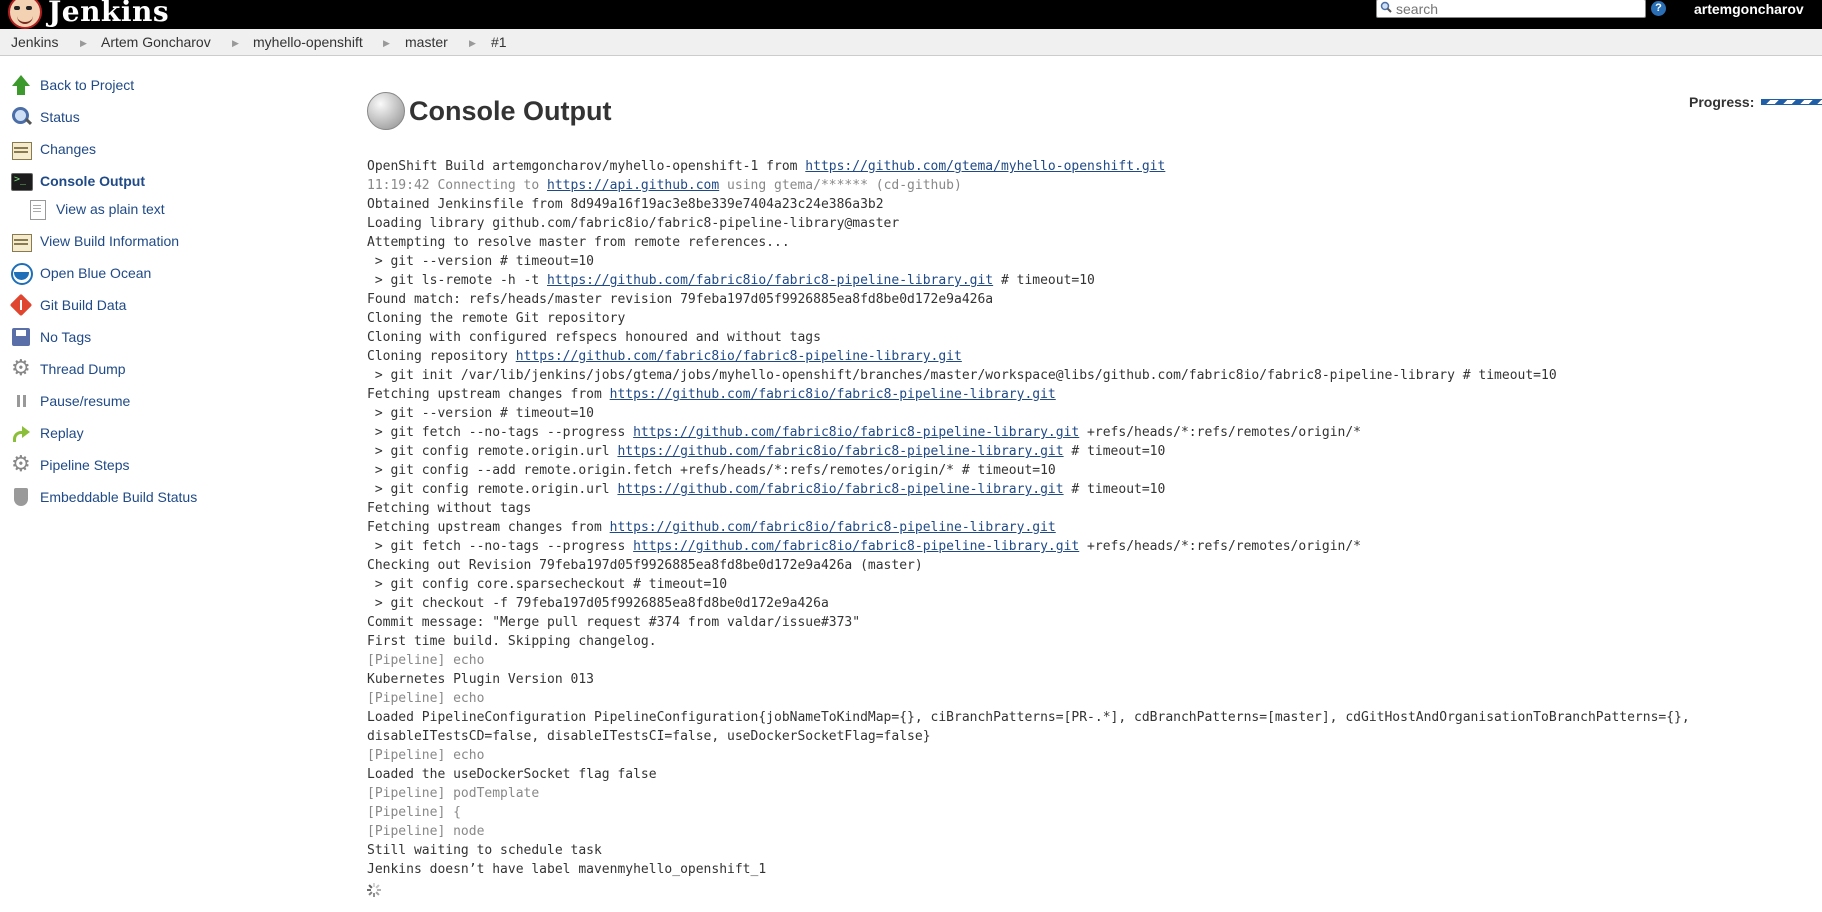  What do you see at coordinates (25, 14) in the screenshot?
I see `jenkins-butler-icon` at bounding box center [25, 14].